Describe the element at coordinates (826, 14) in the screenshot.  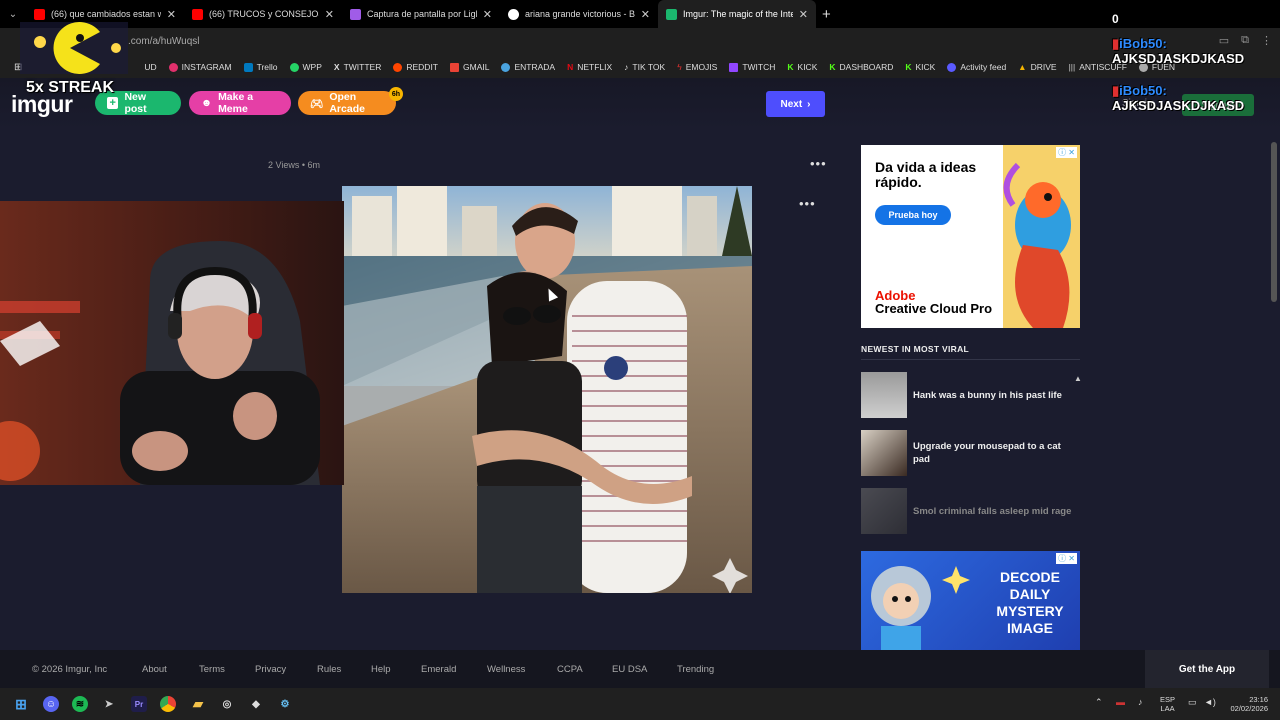
I see `new-tab-icon: +` at that location.